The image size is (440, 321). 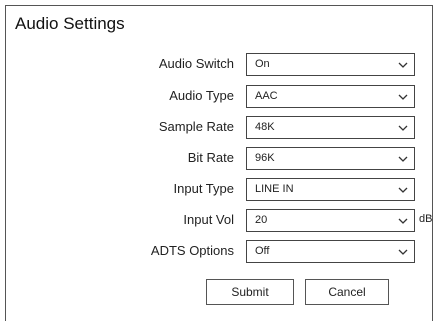 I want to click on audio-switch-select: On, so click(x=330, y=64).